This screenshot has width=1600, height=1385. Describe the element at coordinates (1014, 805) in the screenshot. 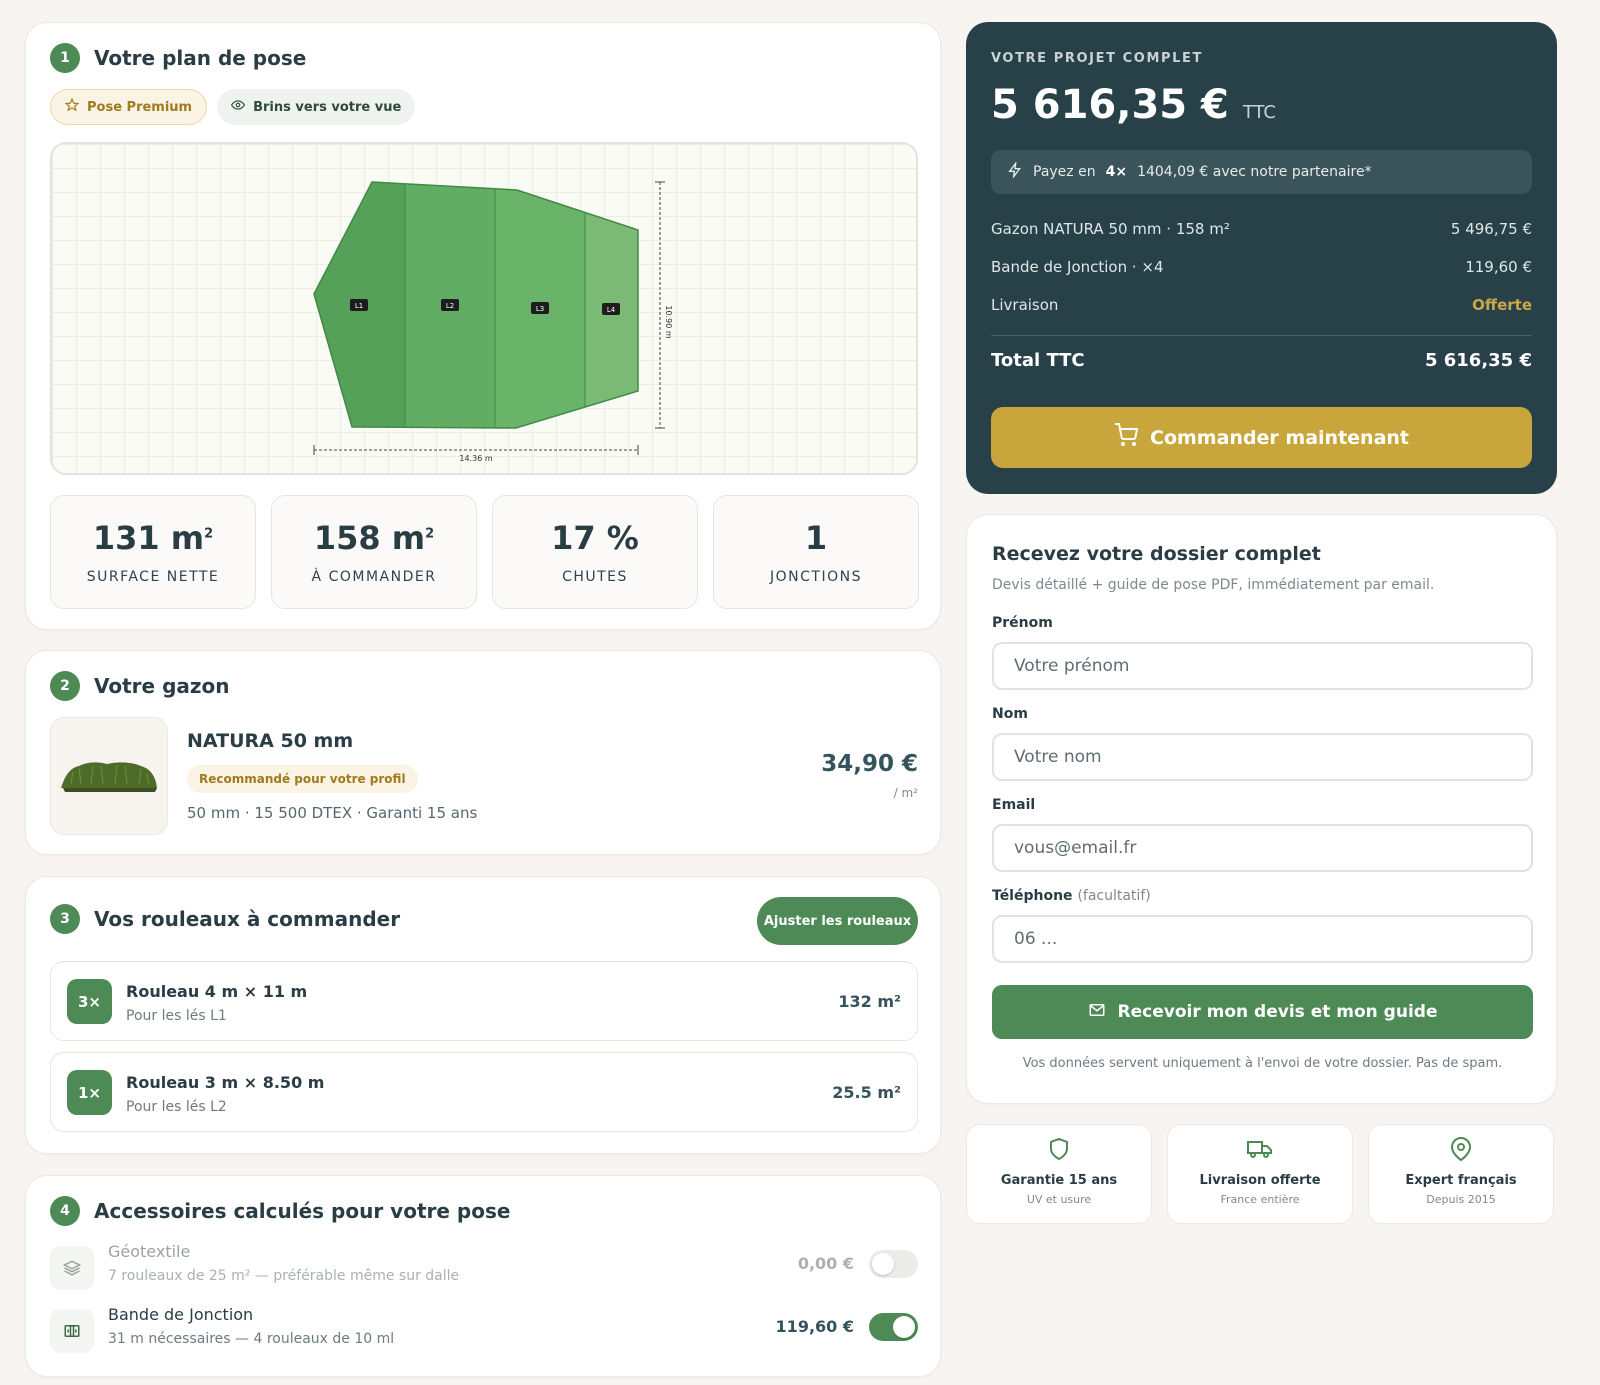

I see `email-label: Email` at that location.